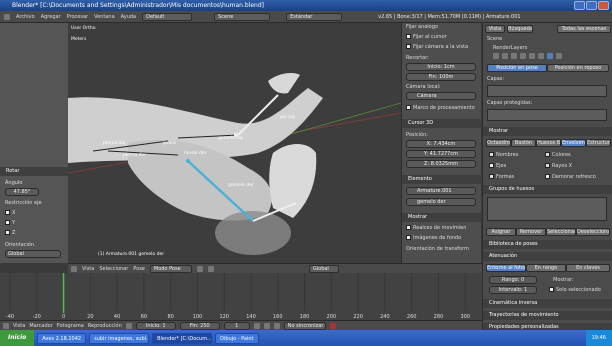 This screenshot has height=346, width=612. Describe the element at coordinates (513, 166) in the screenshot. I see `axes-checkbox: Ejes` at that location.